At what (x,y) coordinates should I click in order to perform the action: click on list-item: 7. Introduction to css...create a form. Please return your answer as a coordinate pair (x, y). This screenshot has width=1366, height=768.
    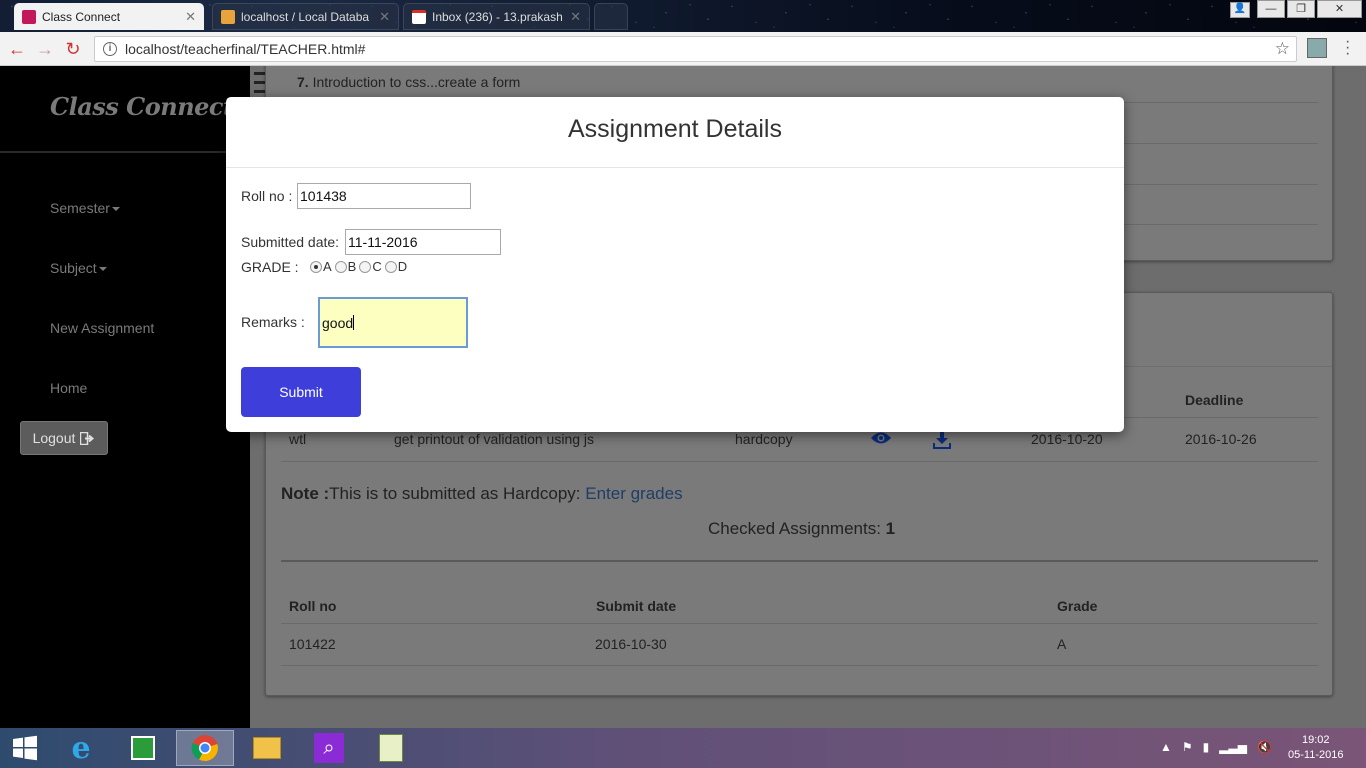
    Looking at the image, I should click on (408, 82).